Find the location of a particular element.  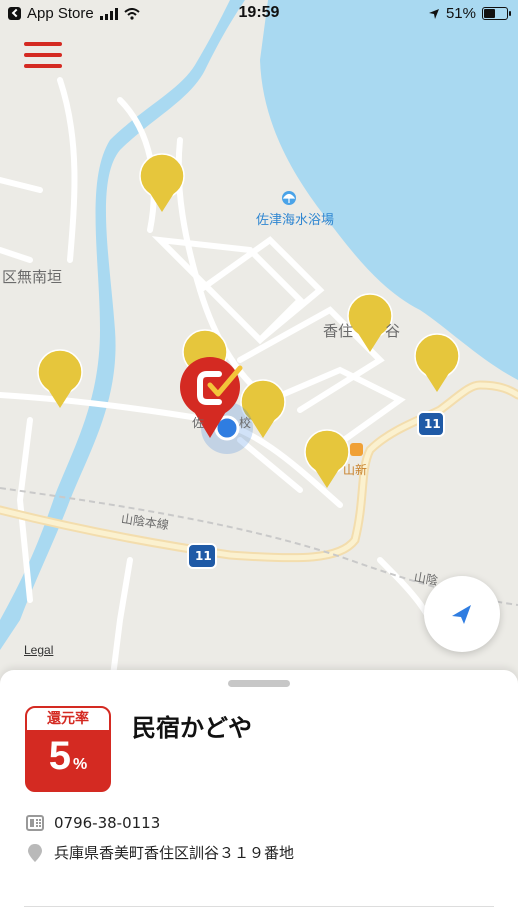

hamburger-menu-icon is located at coordinates (43, 56).